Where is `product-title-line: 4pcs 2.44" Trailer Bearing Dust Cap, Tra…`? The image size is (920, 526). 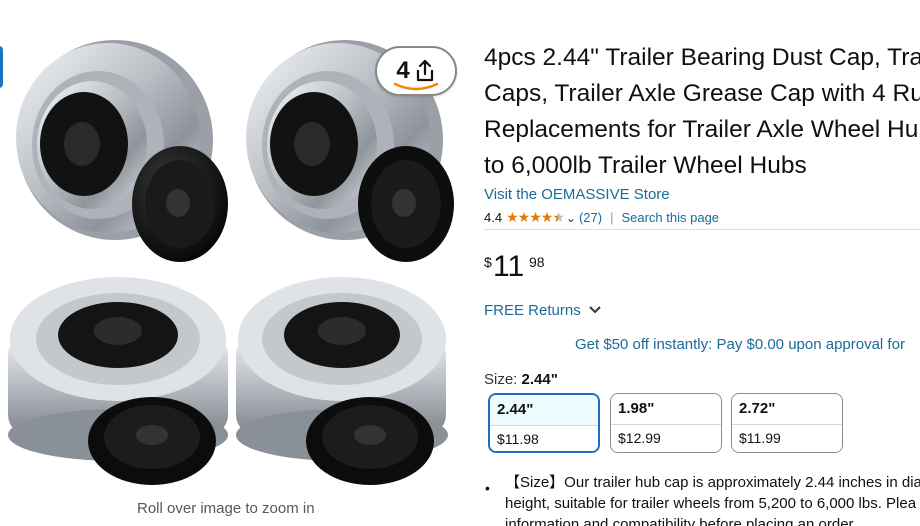
product-title-line: 4pcs 2.44" Trailer Bearing Dust Cap, Tra… is located at coordinates (702, 57).